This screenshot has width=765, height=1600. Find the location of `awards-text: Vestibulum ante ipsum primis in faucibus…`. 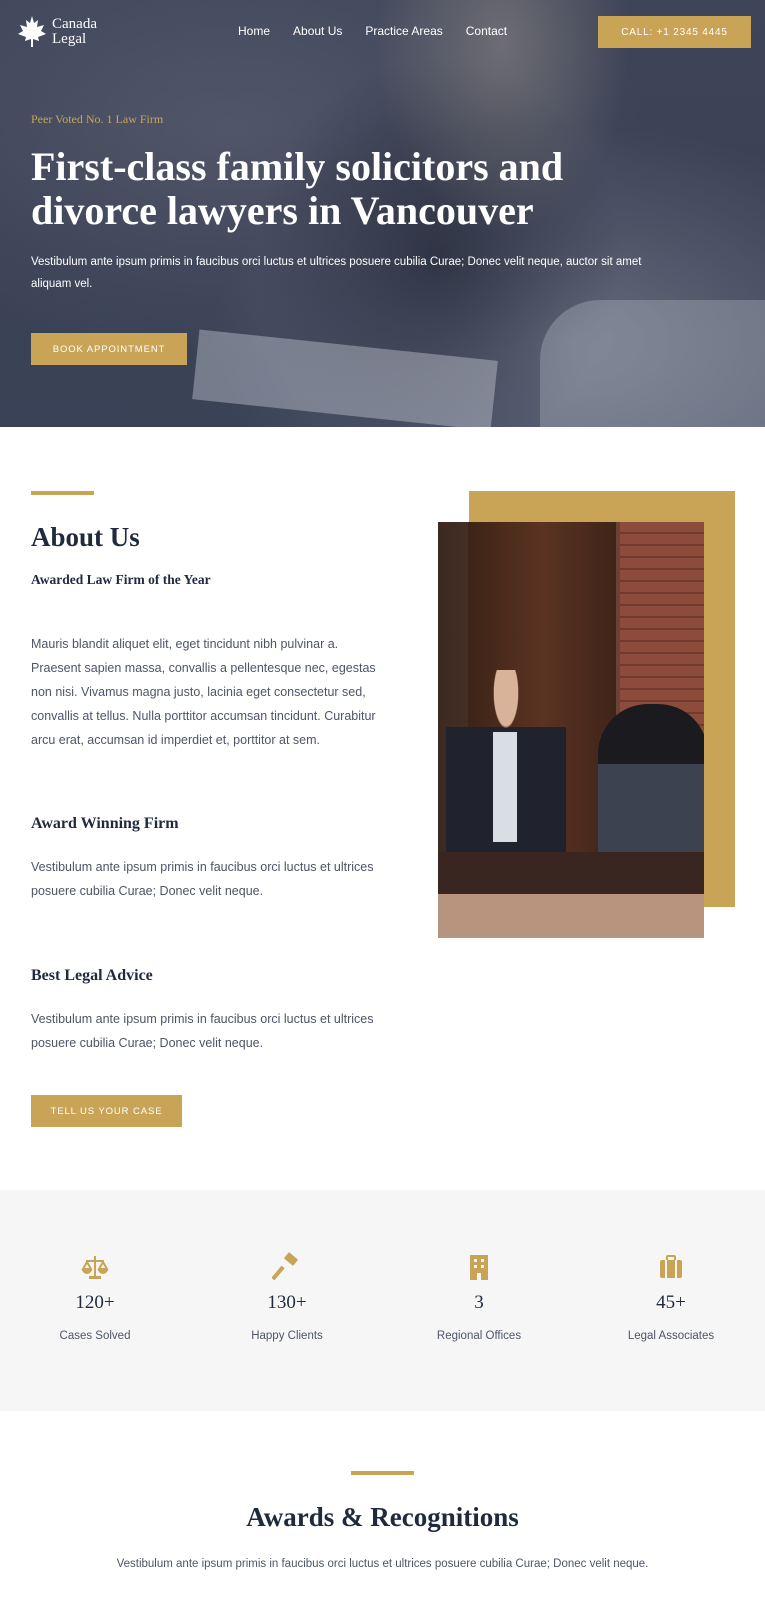

awards-text: Vestibulum ante ipsum primis in faucibus… is located at coordinates (382, 1564).